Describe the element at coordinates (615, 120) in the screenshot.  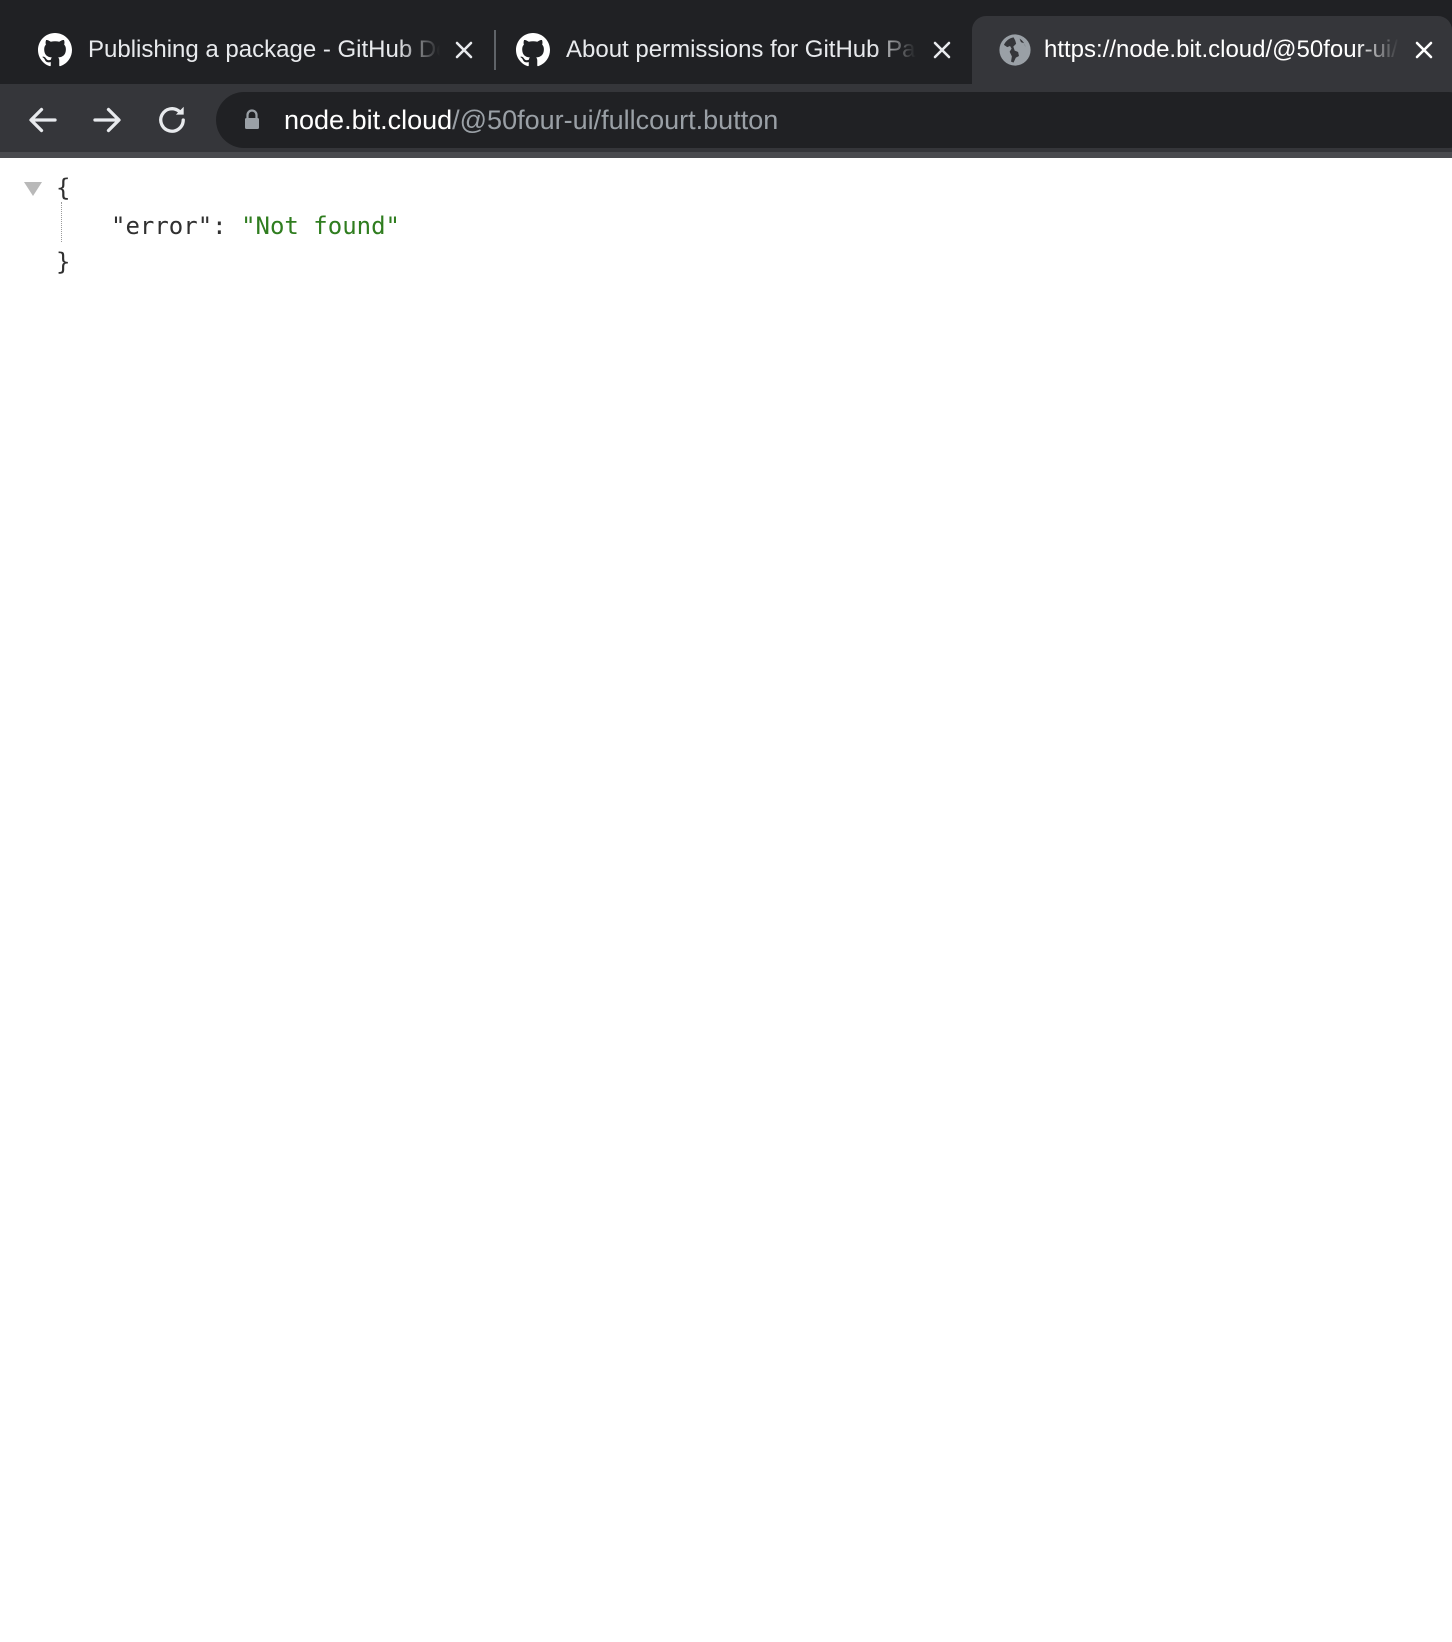
I see `url-path: /@50four-ui/fullcourt.button` at that location.